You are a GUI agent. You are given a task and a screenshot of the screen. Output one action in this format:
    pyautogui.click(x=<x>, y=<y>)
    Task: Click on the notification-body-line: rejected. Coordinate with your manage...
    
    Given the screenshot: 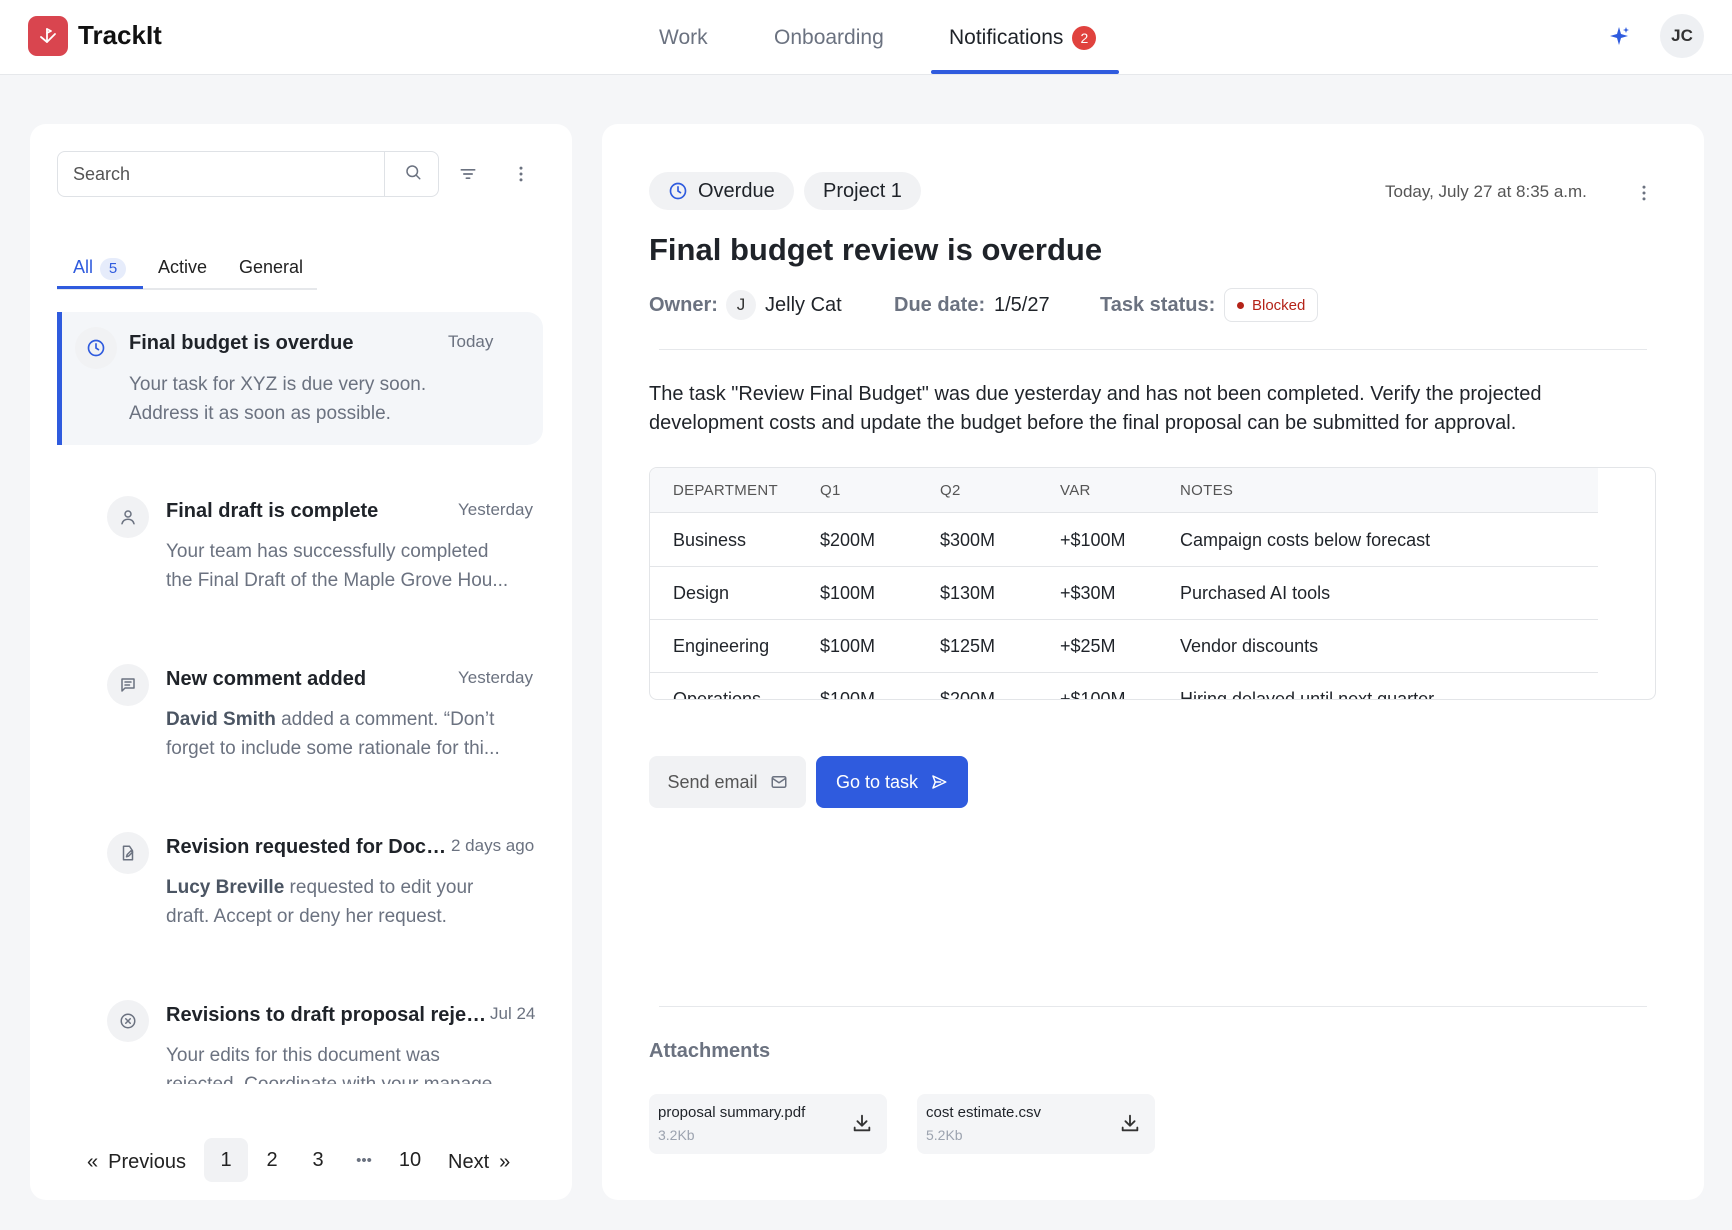 What is the action you would take?
    pyautogui.click(x=354, y=1077)
    